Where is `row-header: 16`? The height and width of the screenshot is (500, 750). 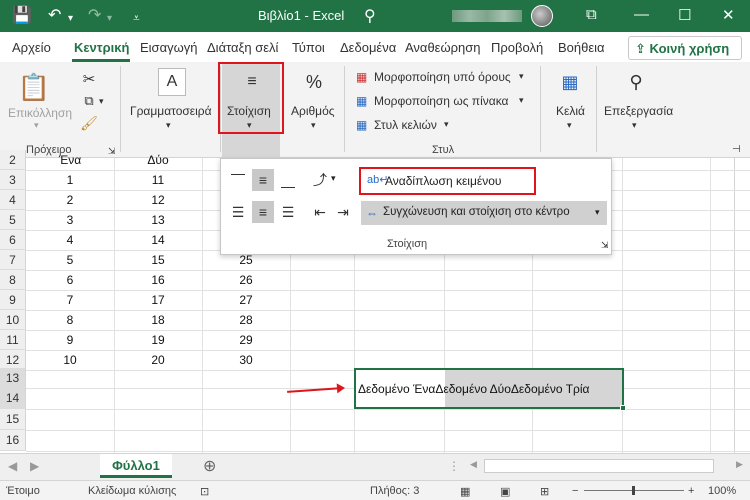
row-header: 16 is located at coordinates (13, 440).